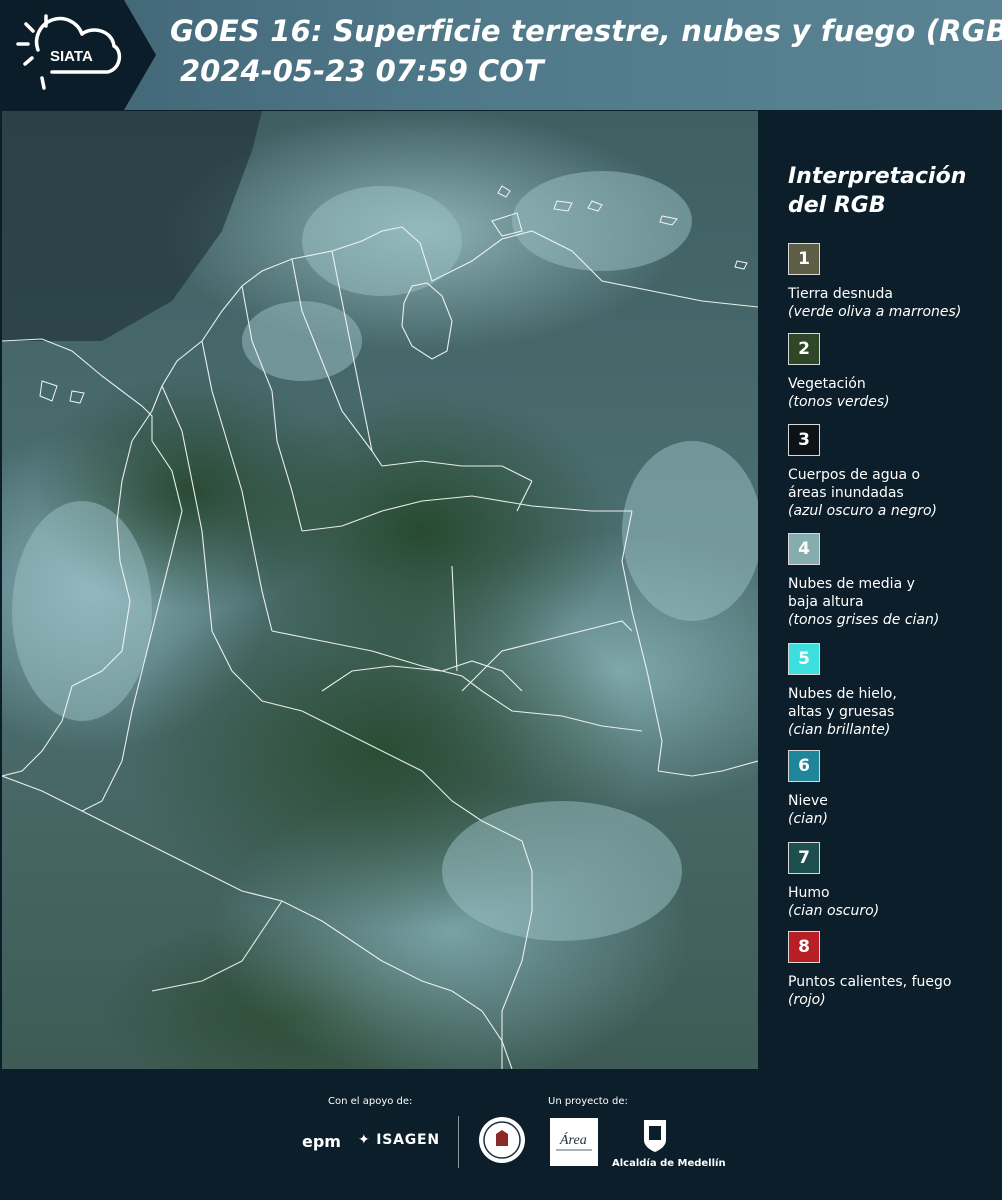 The height and width of the screenshot is (1200, 1002). What do you see at coordinates (71, 56) in the screenshot?
I see `siata-logo-text: SIATA` at bounding box center [71, 56].